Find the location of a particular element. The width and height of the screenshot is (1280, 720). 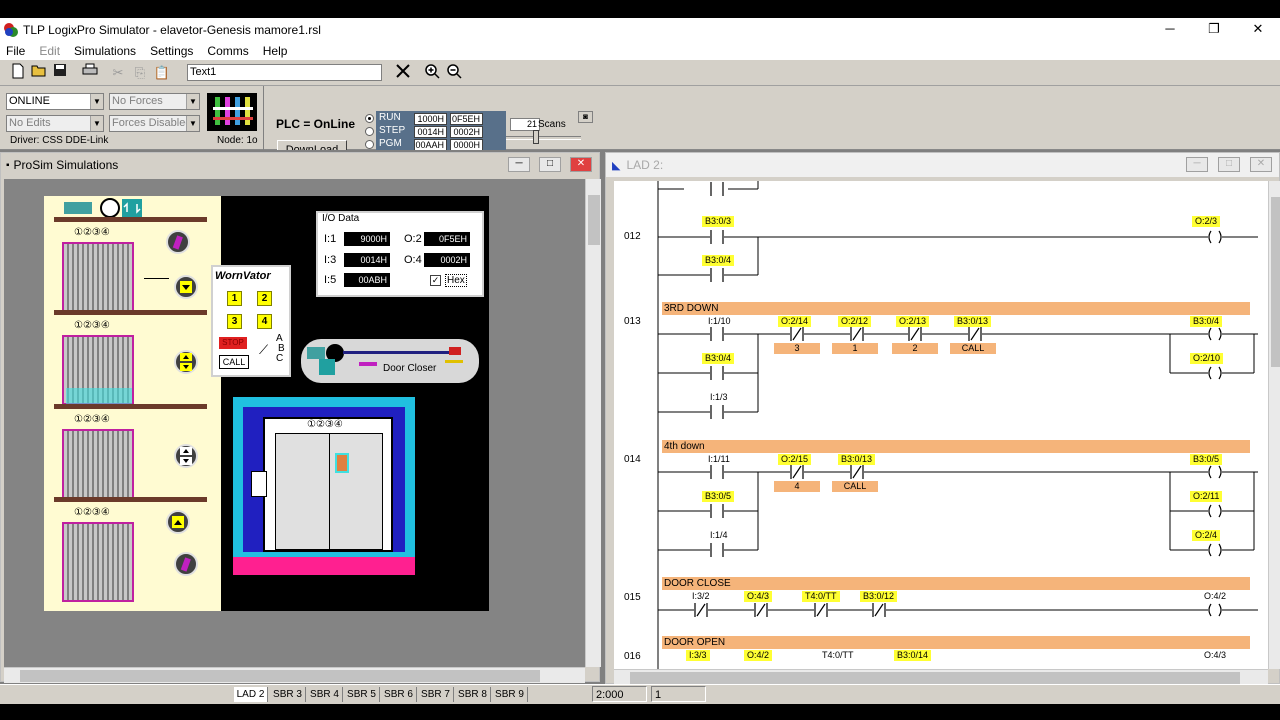

scan-options-icon: ◙ is located at coordinates (585, 117).